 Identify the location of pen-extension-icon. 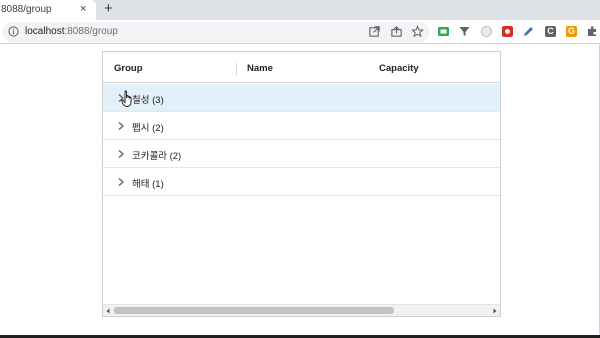
(528, 31).